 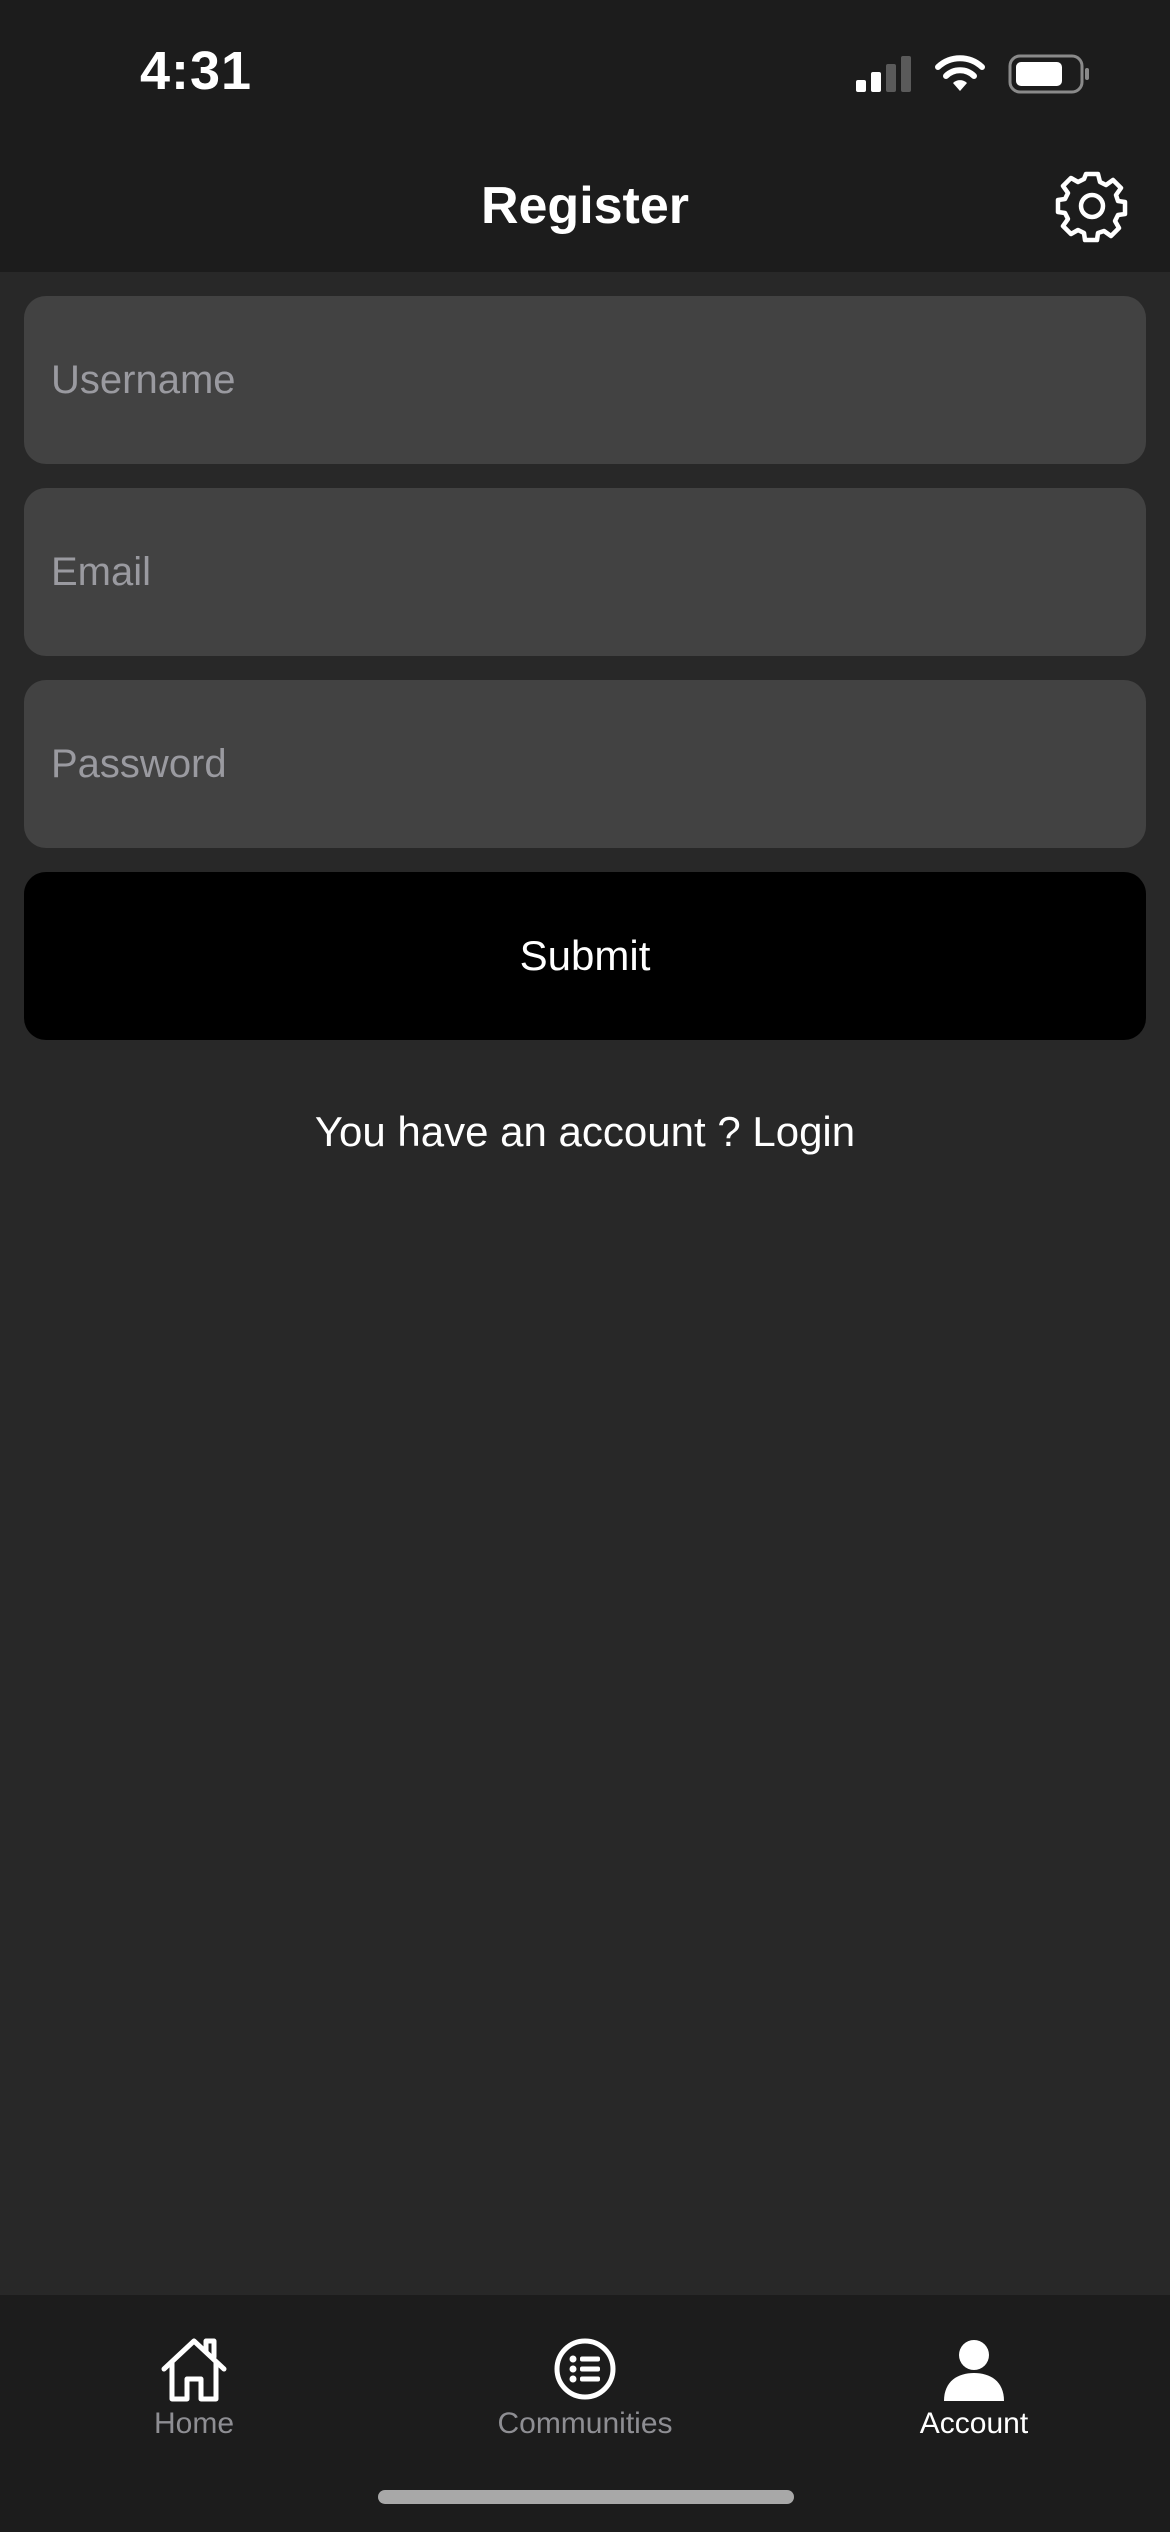 I want to click on person-icon, so click(x=974, y=2370).